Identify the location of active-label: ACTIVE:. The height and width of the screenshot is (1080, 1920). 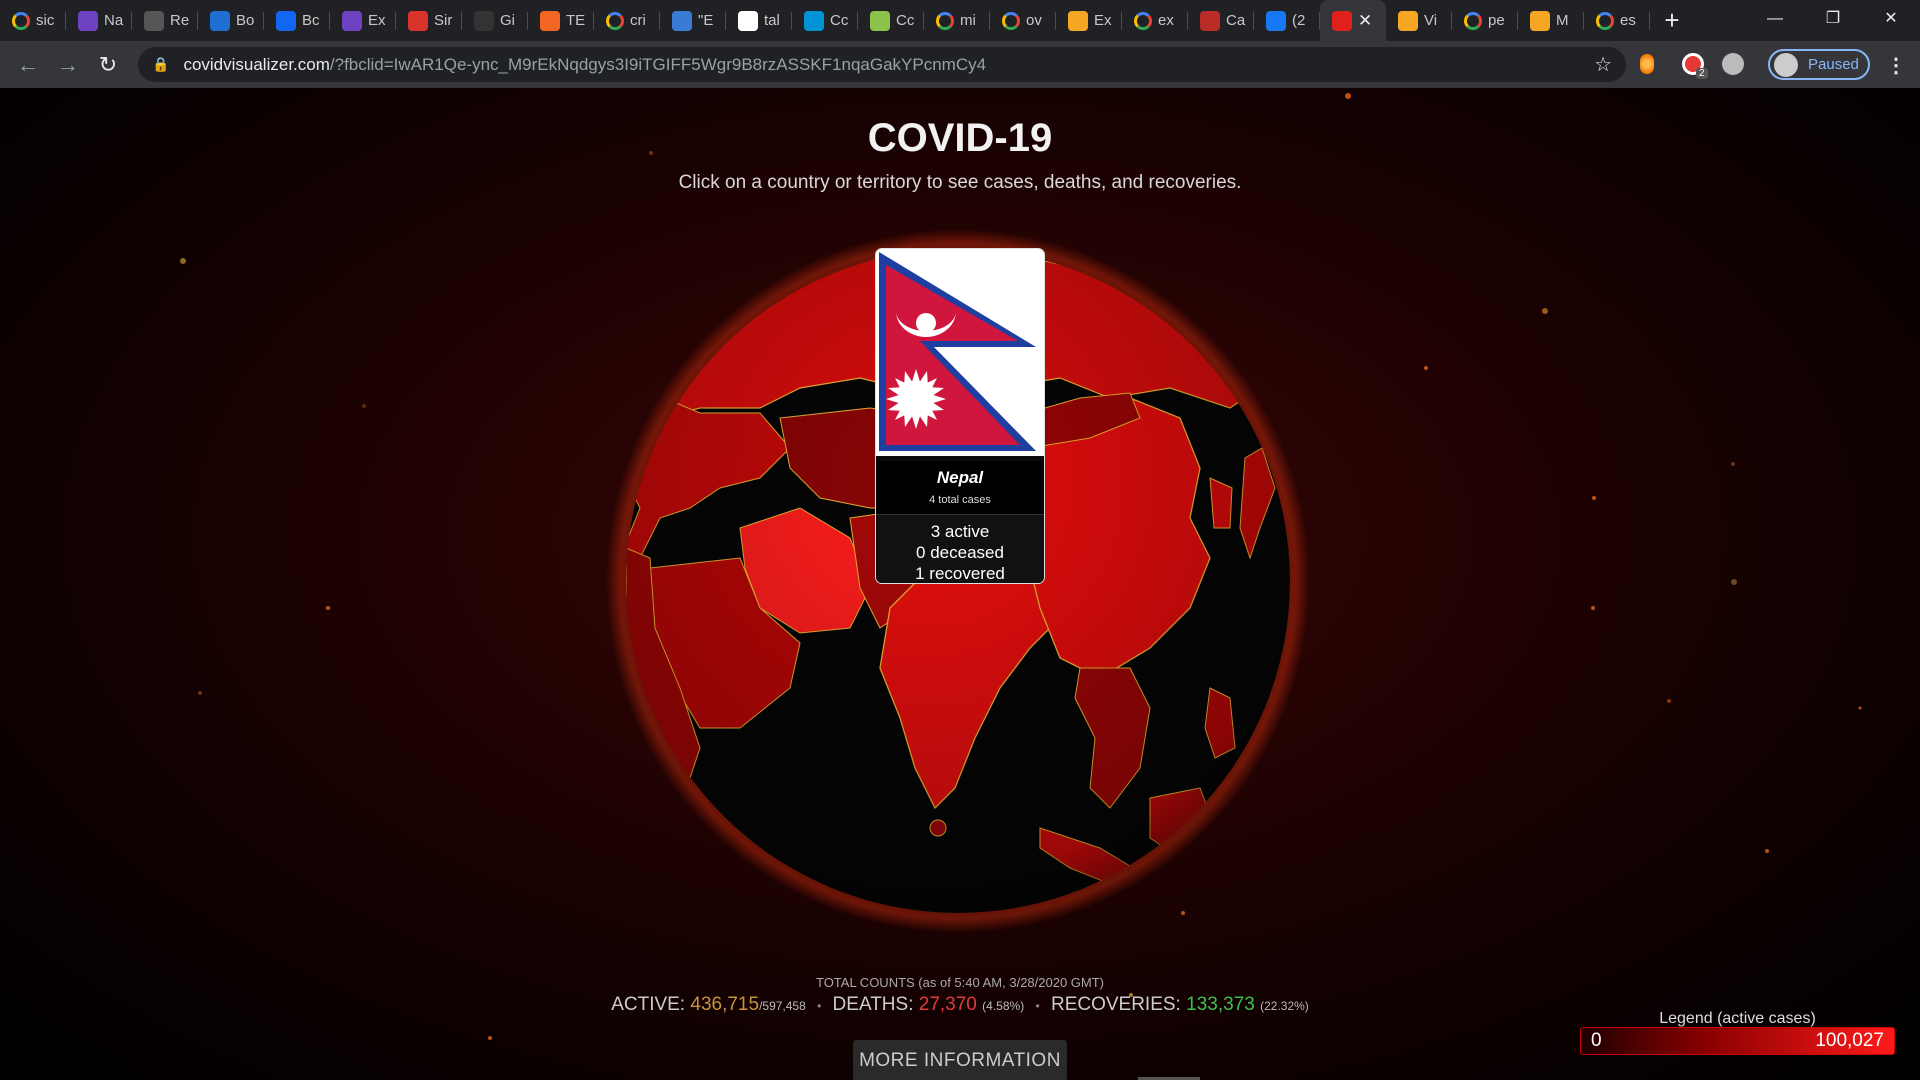
(648, 1004).